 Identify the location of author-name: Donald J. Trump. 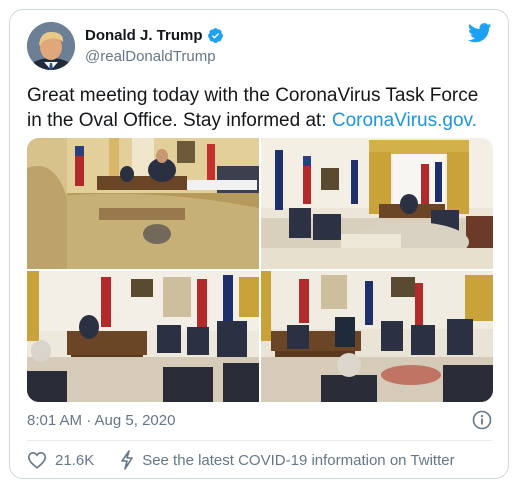
(154, 35).